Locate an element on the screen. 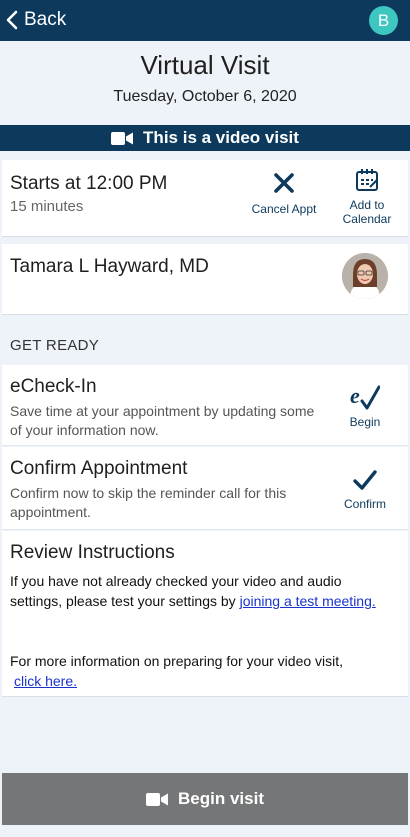 This screenshot has height=837, width=410. provider-photo is located at coordinates (365, 276).